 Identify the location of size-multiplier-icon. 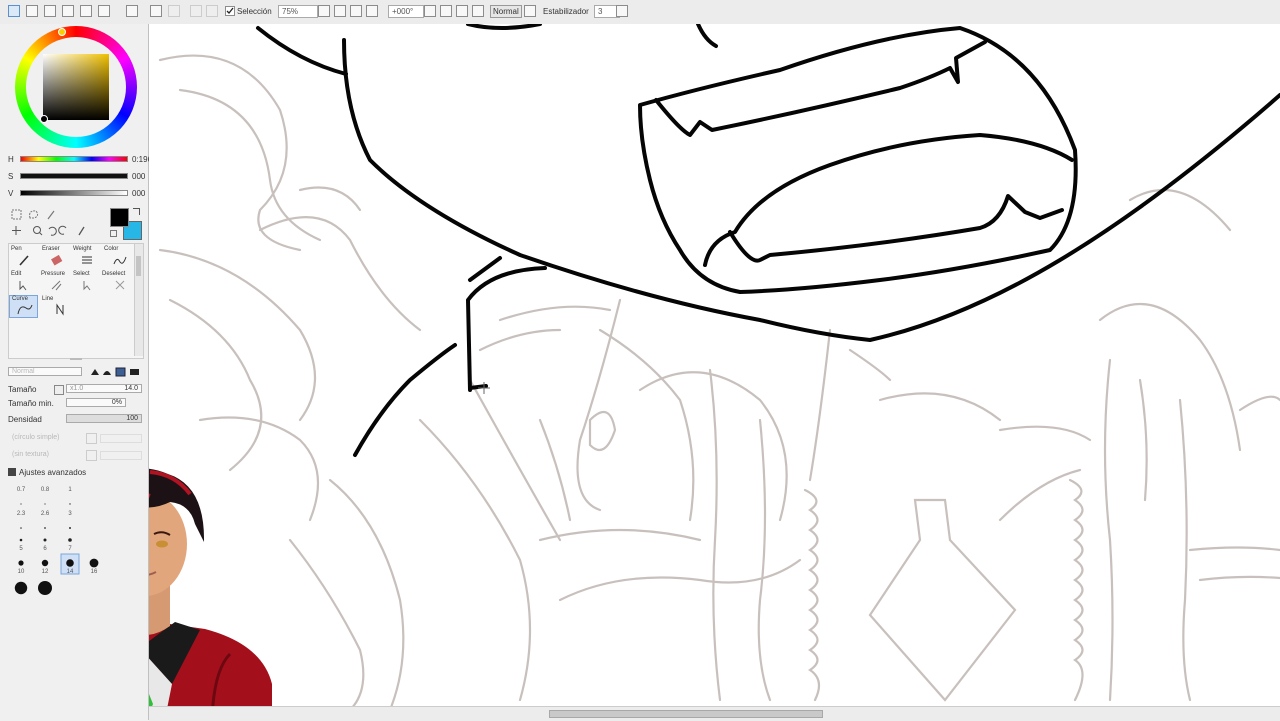
(59, 390).